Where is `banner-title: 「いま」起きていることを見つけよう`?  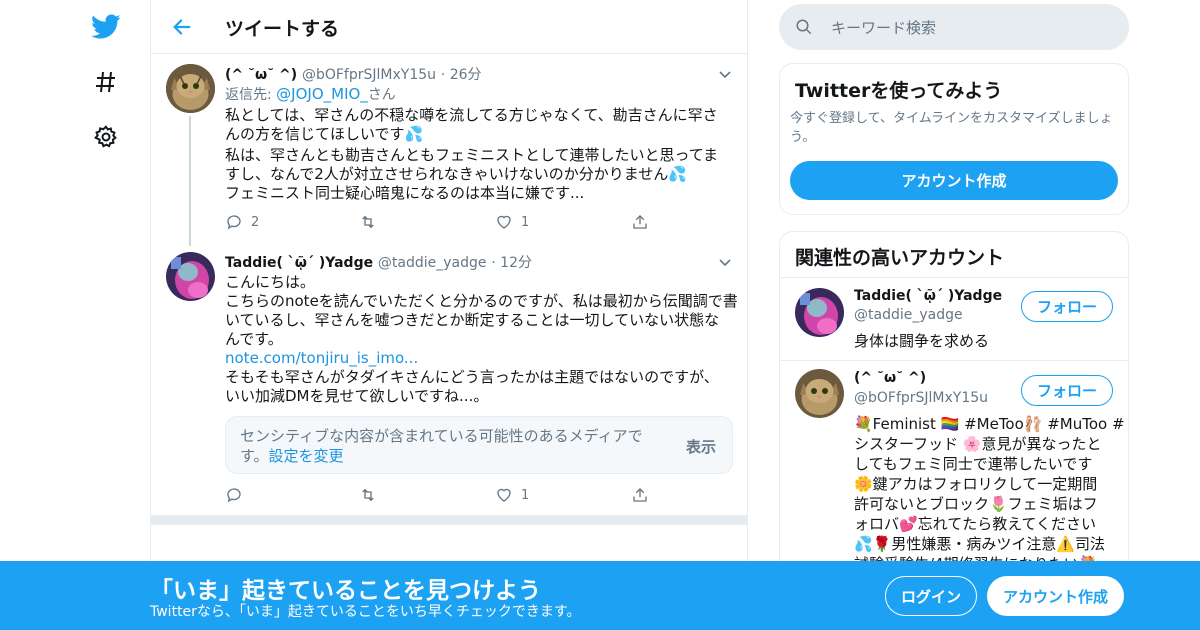
banner-title: 「いま」起きていることを見つけよう is located at coordinates (345, 591).